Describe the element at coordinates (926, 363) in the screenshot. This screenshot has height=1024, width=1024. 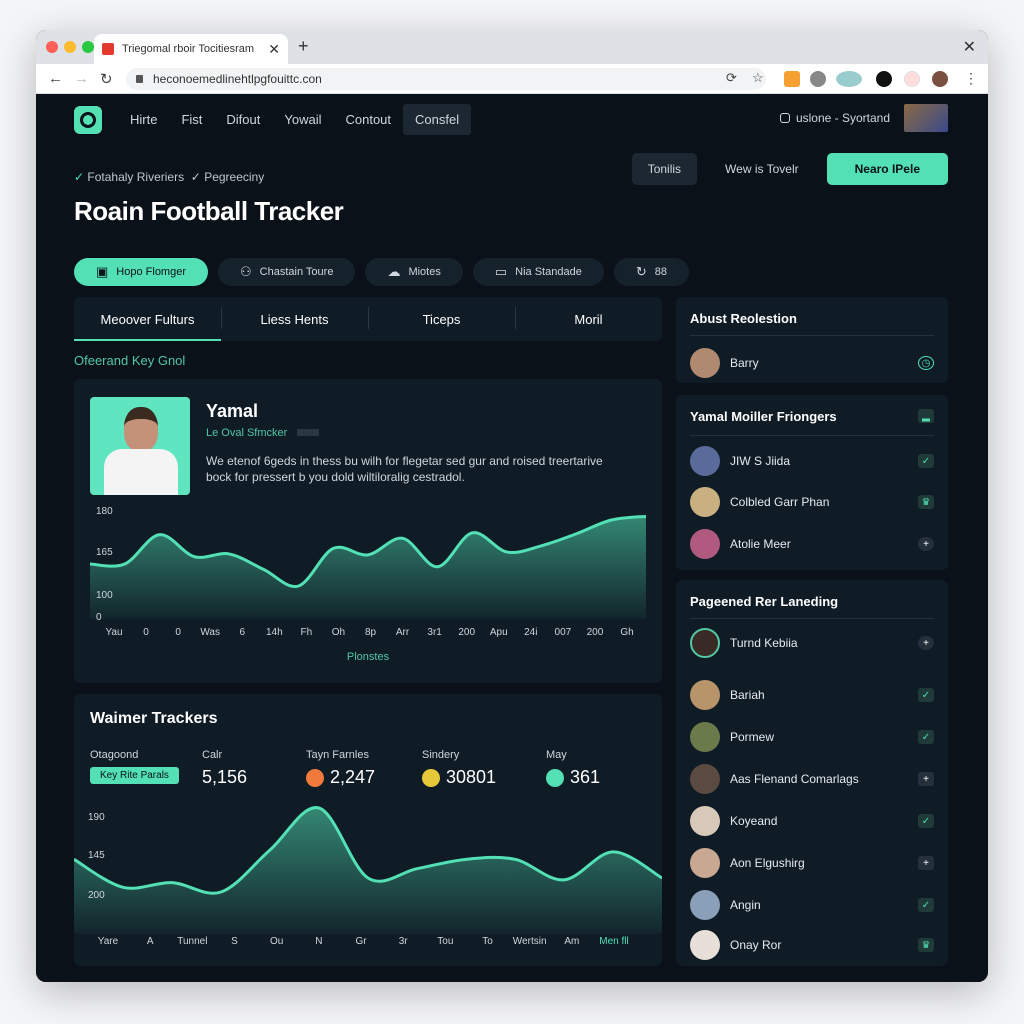
I see `clock-icon: ◷` at that location.